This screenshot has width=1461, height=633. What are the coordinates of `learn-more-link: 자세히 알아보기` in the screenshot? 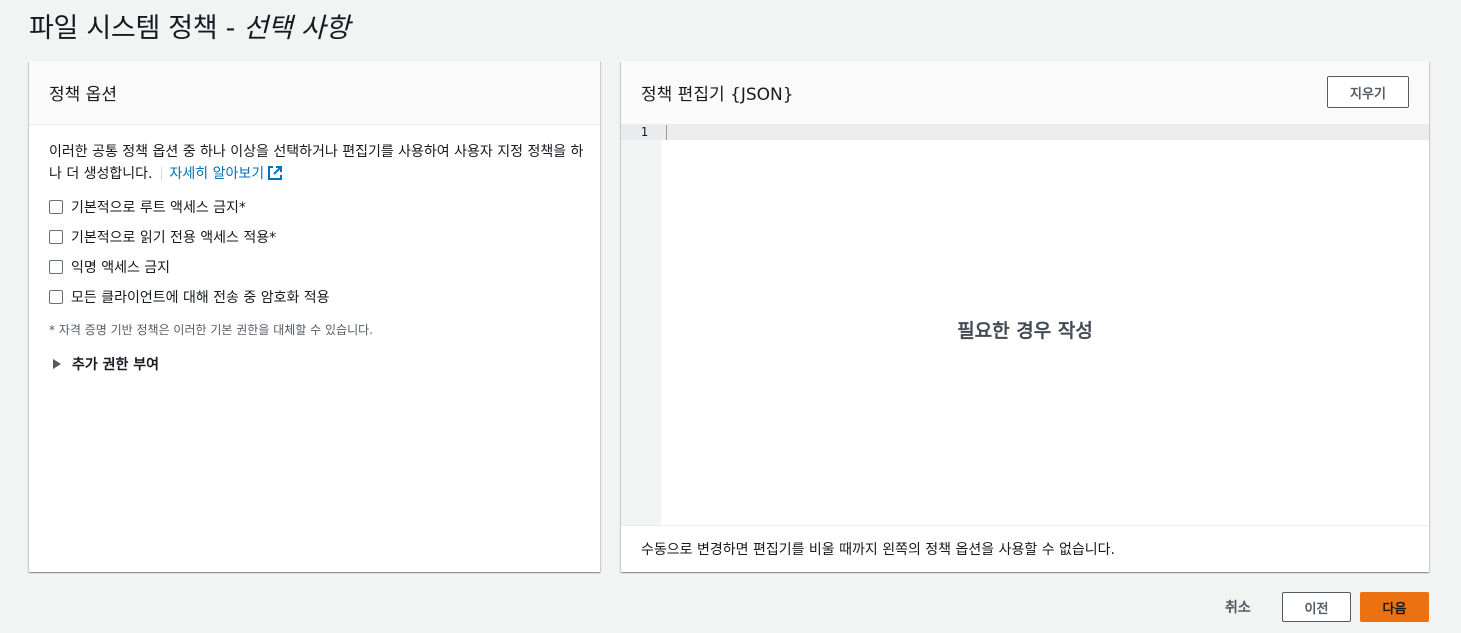 It's located at (227, 174).